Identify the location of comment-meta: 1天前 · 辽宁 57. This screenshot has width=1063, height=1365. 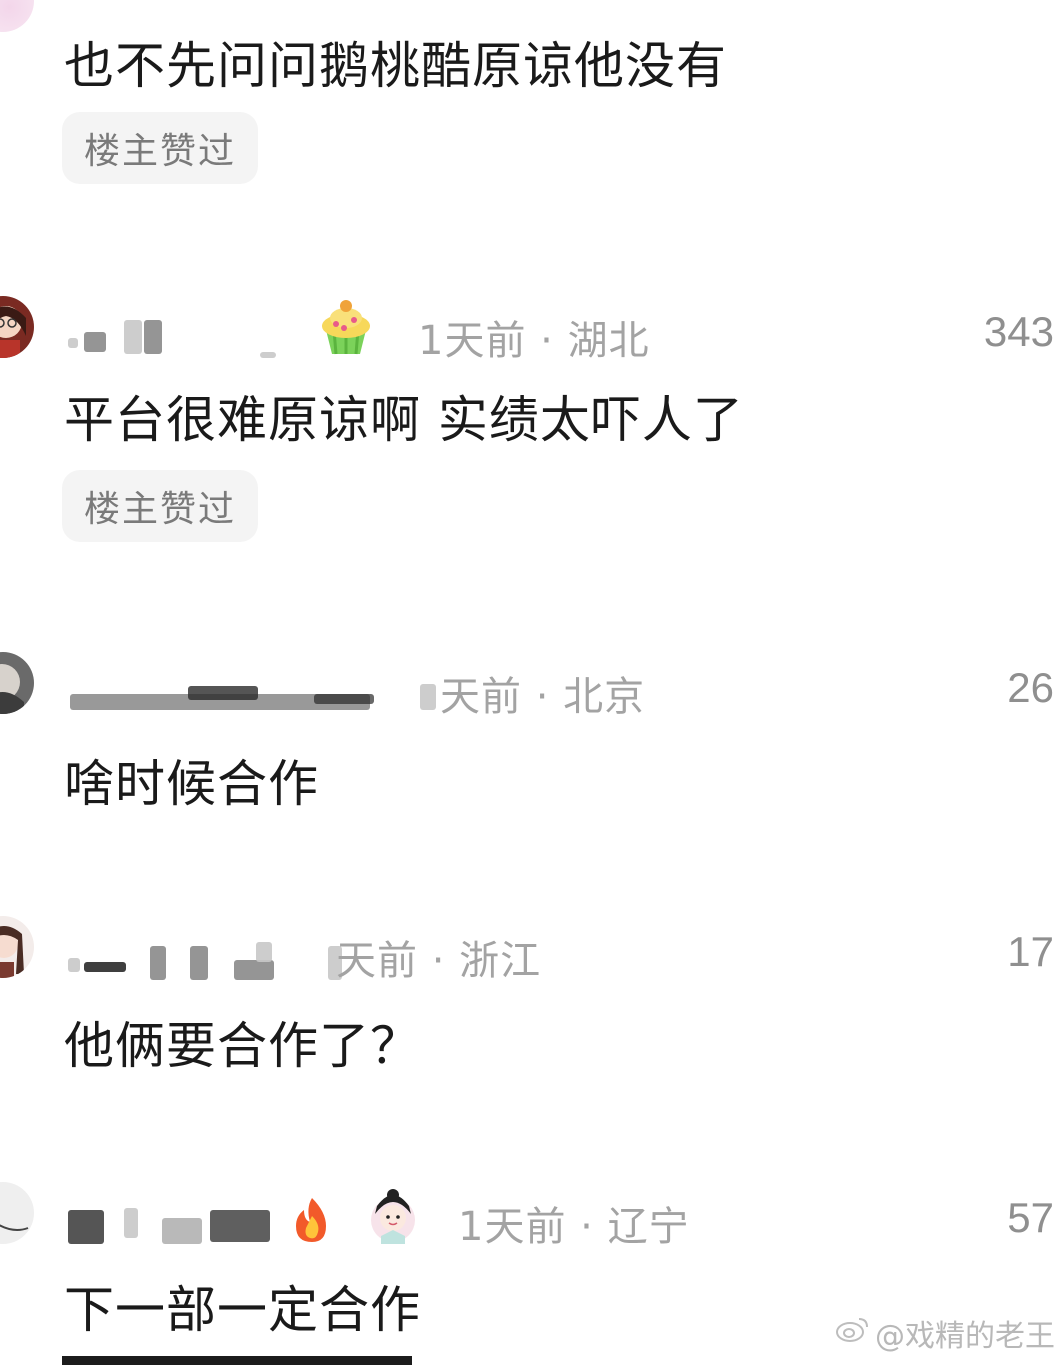
(559, 1219).